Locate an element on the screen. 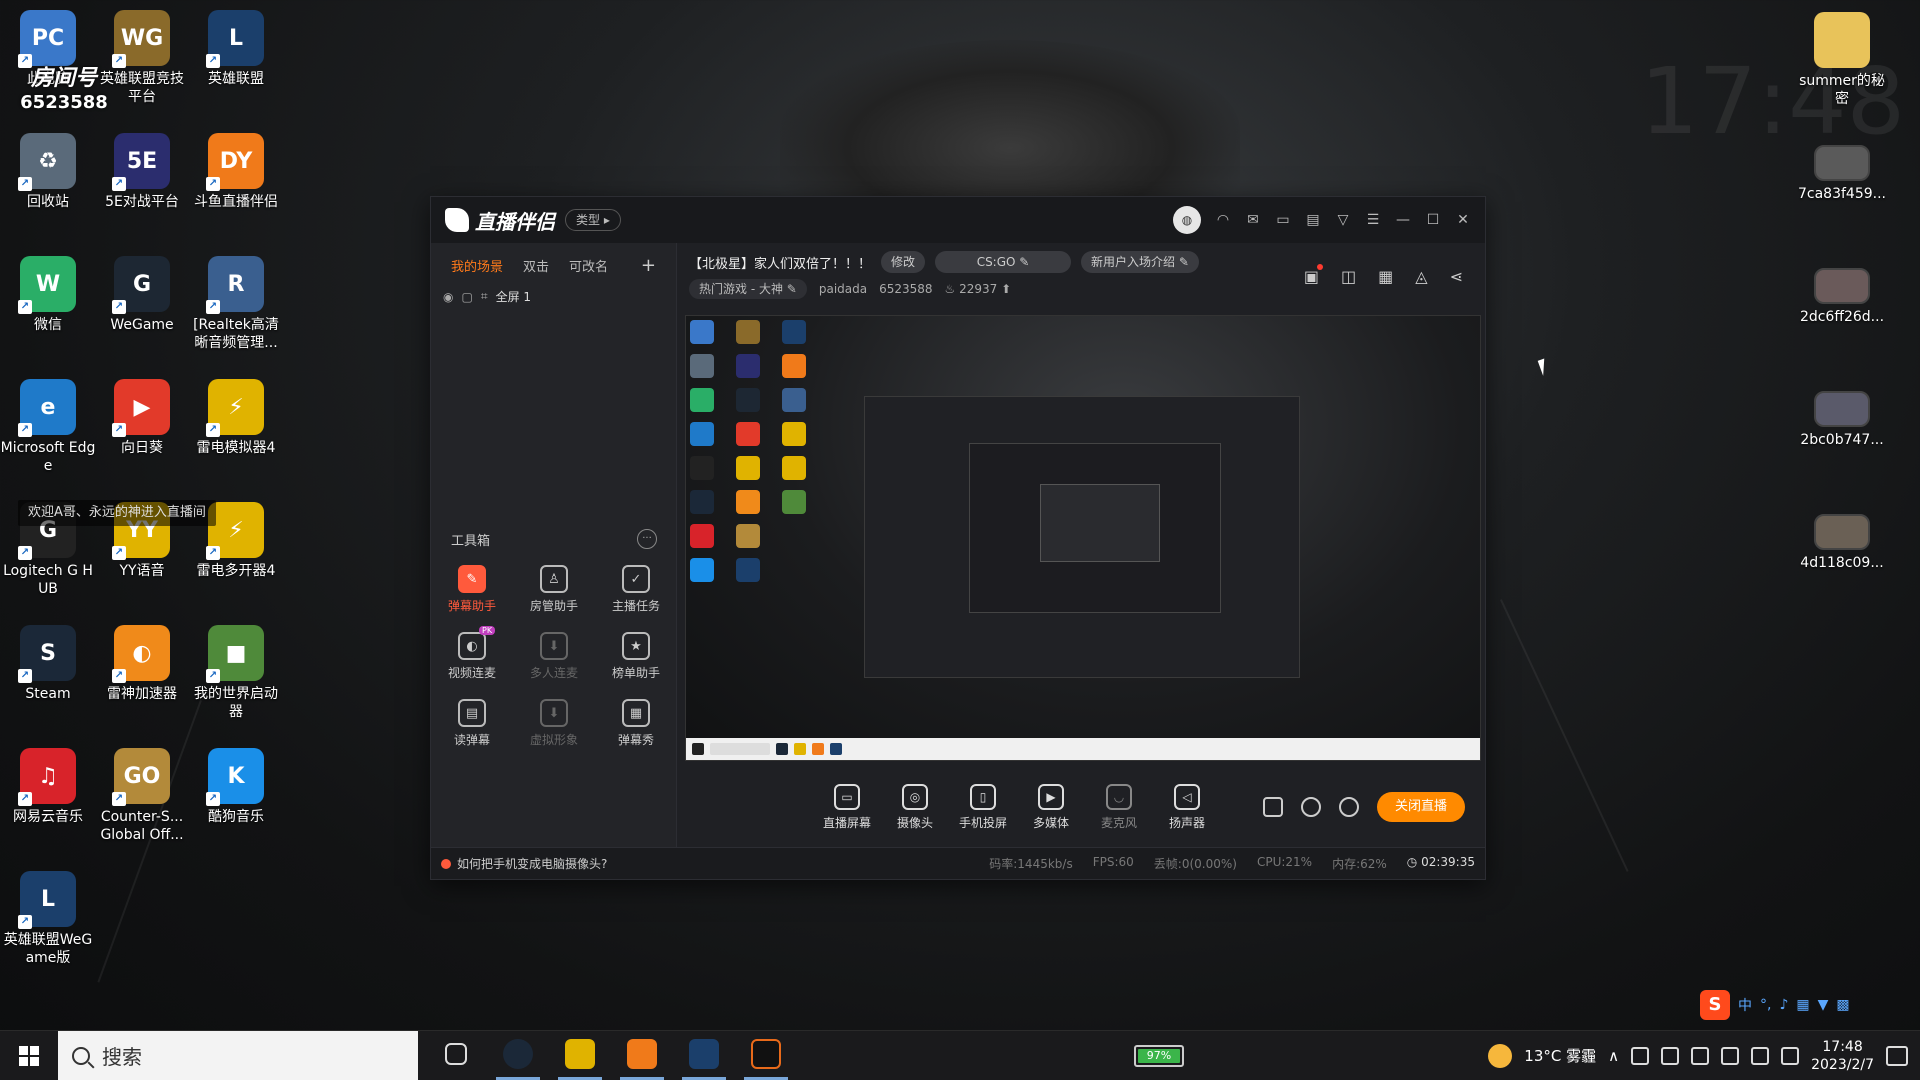 This screenshot has height=1080, width=1920. skin-icon: ▼ is located at coordinates (1823, 1005).